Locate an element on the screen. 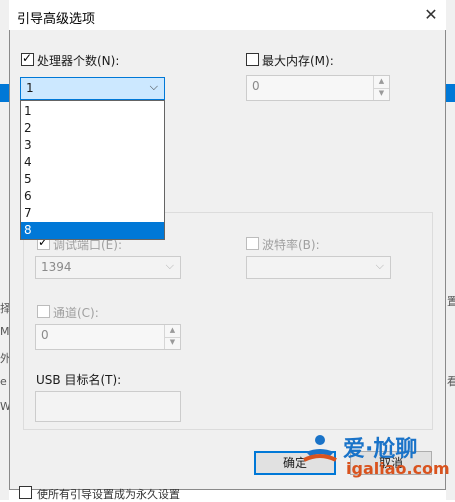 The width and height of the screenshot is (455, 502). dropdown-option: 7 is located at coordinates (92, 213).